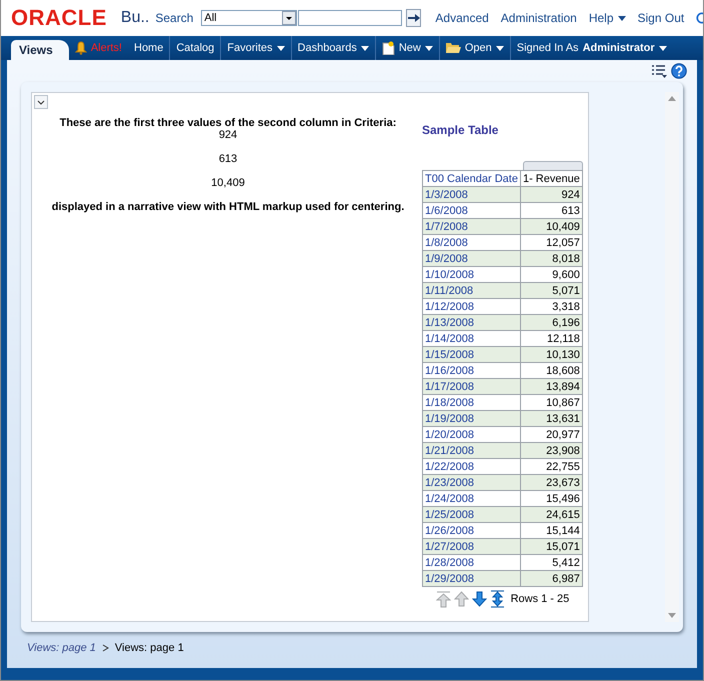 The height and width of the screenshot is (681, 704). What do you see at coordinates (551, 210) in the screenshot?
I see `table-cell: 613` at bounding box center [551, 210].